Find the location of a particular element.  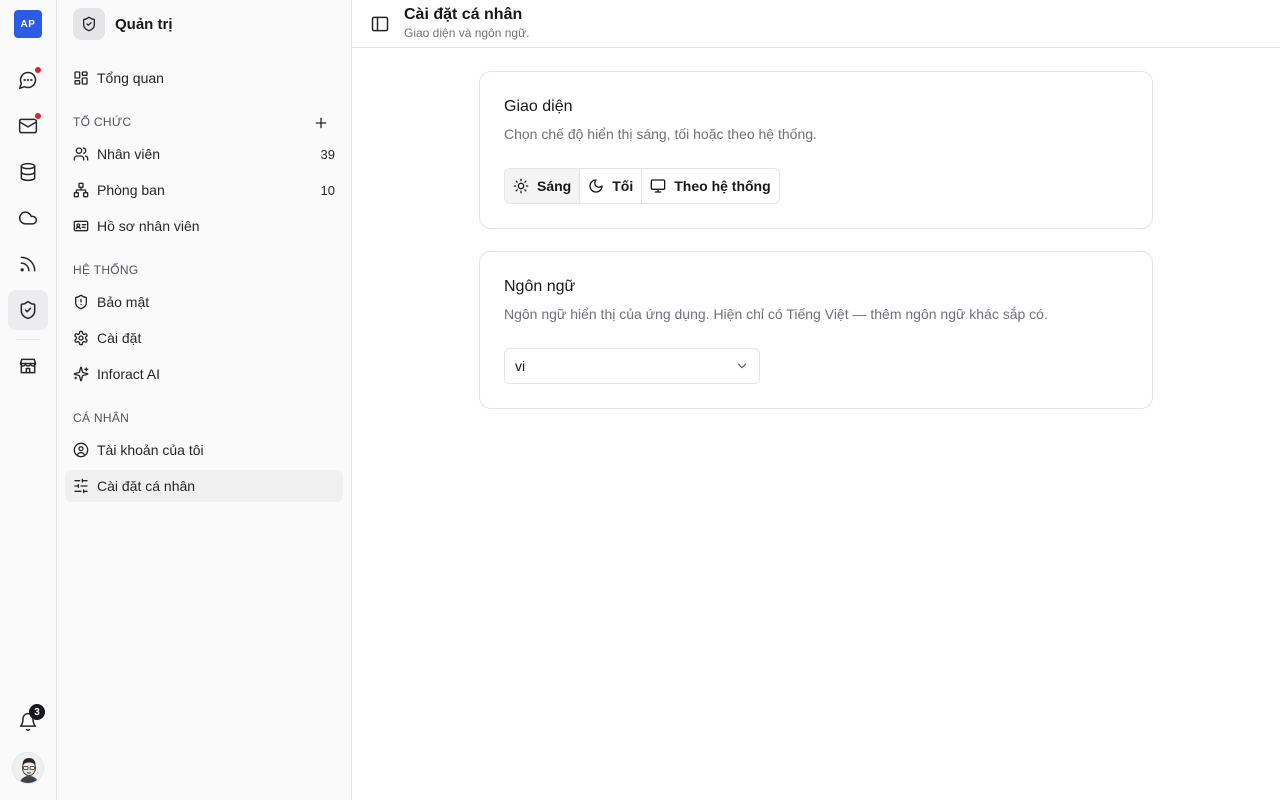

shield-alert-icon is located at coordinates (81, 302).